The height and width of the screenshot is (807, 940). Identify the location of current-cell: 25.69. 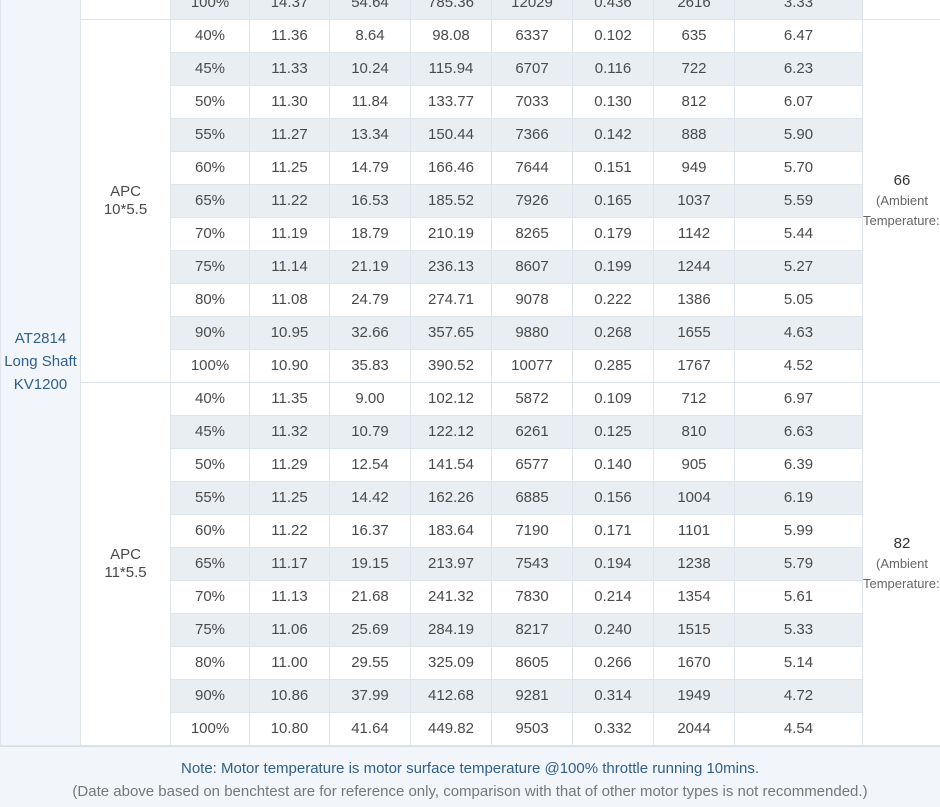
(370, 630).